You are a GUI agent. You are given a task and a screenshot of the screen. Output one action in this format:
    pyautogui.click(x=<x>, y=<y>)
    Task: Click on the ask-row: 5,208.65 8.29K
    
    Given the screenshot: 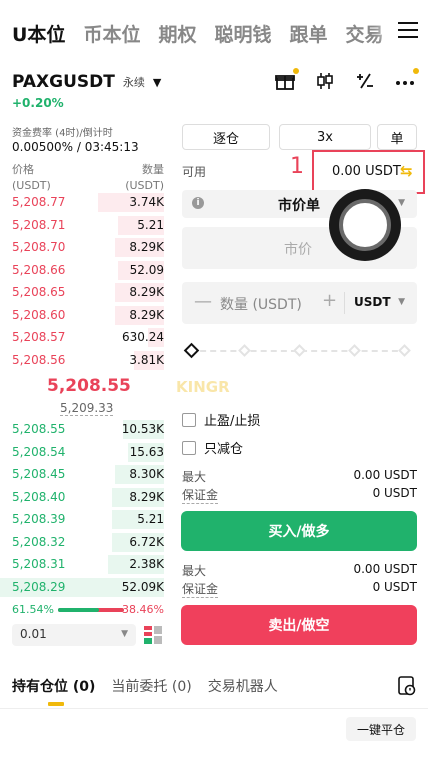 What is the action you would take?
    pyautogui.click(x=85, y=292)
    